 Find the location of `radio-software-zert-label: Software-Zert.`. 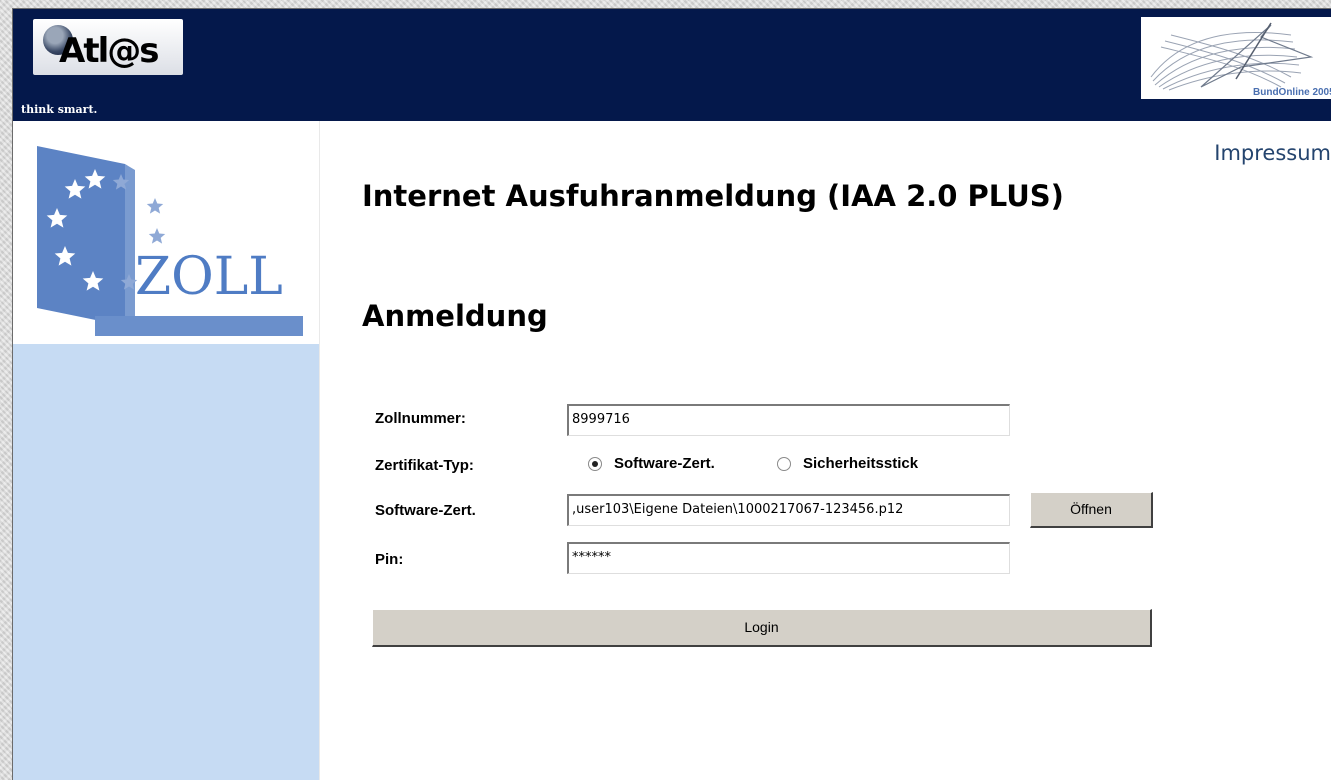

radio-software-zert-label: Software-Zert. is located at coordinates (664, 463).